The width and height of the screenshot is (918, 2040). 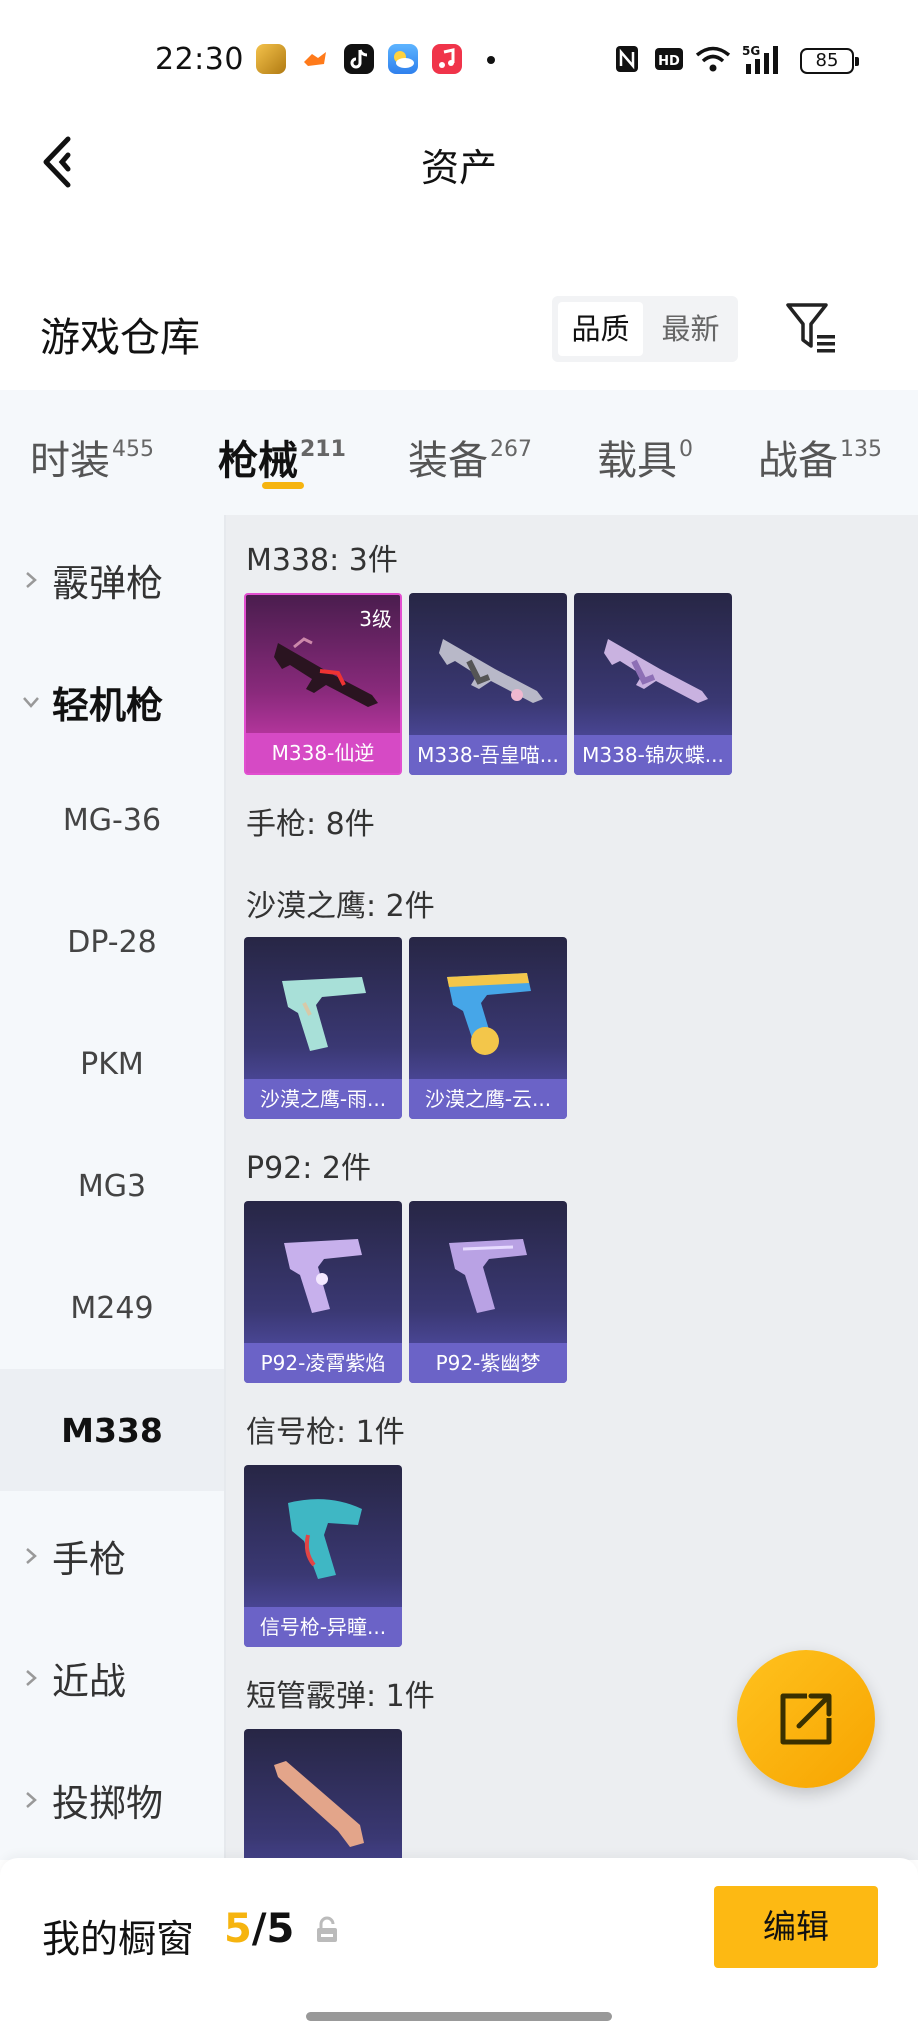 I want to click on tab-fashion: 时装455, so click(x=92, y=457).